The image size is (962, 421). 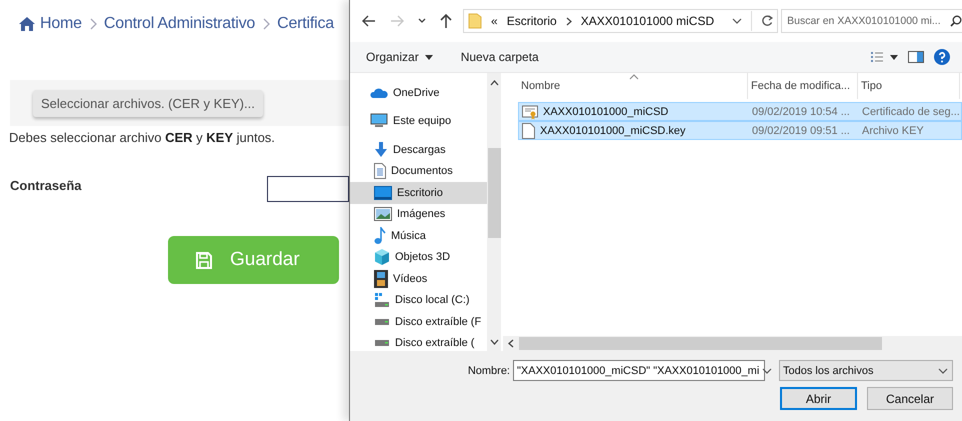 I want to click on password-field, so click(x=308, y=189).